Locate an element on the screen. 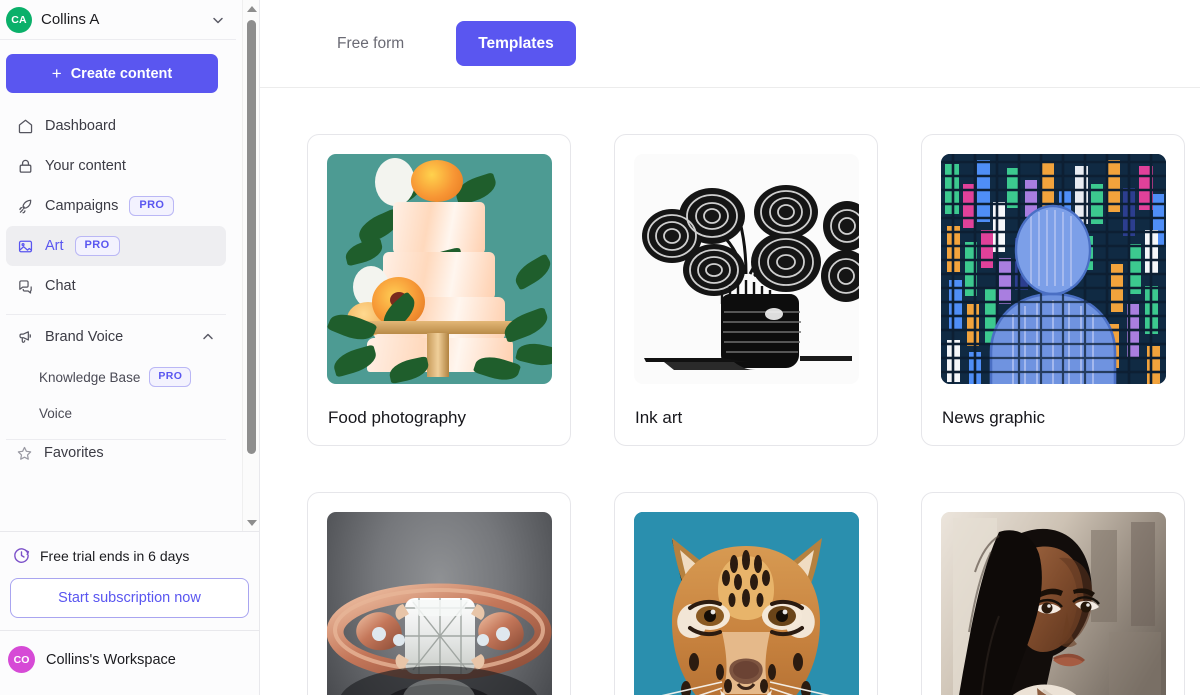 The image size is (1200, 695). sidebar-scrollbar is located at coordinates (250, 265).